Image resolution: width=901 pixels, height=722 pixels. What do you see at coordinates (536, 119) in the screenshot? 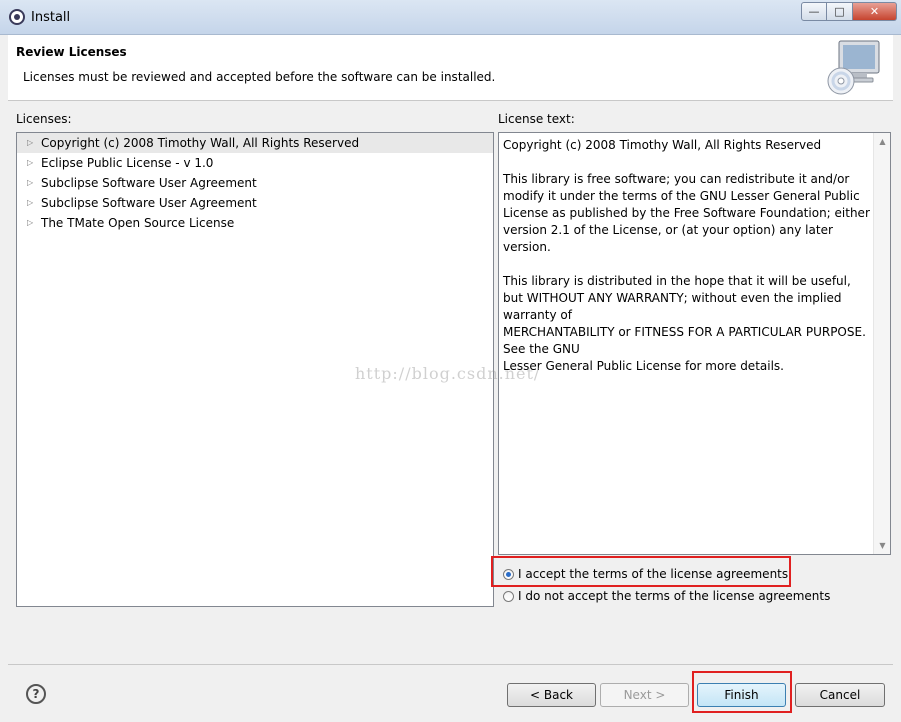
I see `license-text-label: License text:` at bounding box center [536, 119].